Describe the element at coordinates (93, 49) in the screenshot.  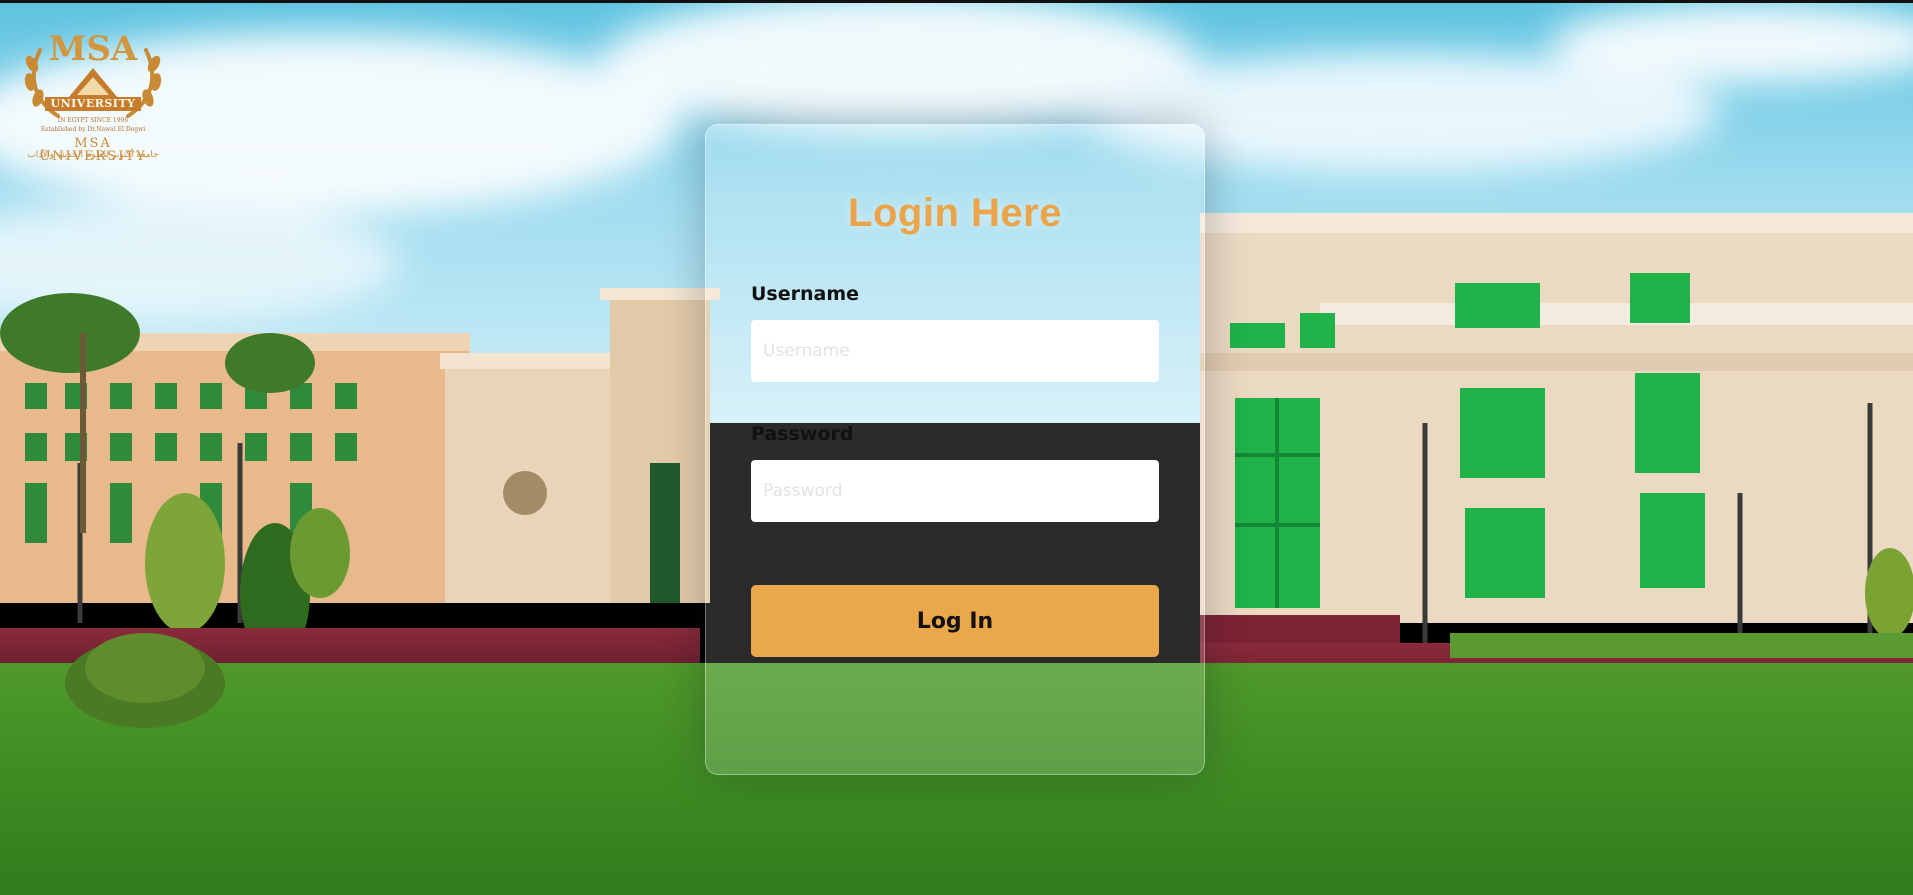
I see `logo-monogram: MSA` at that location.